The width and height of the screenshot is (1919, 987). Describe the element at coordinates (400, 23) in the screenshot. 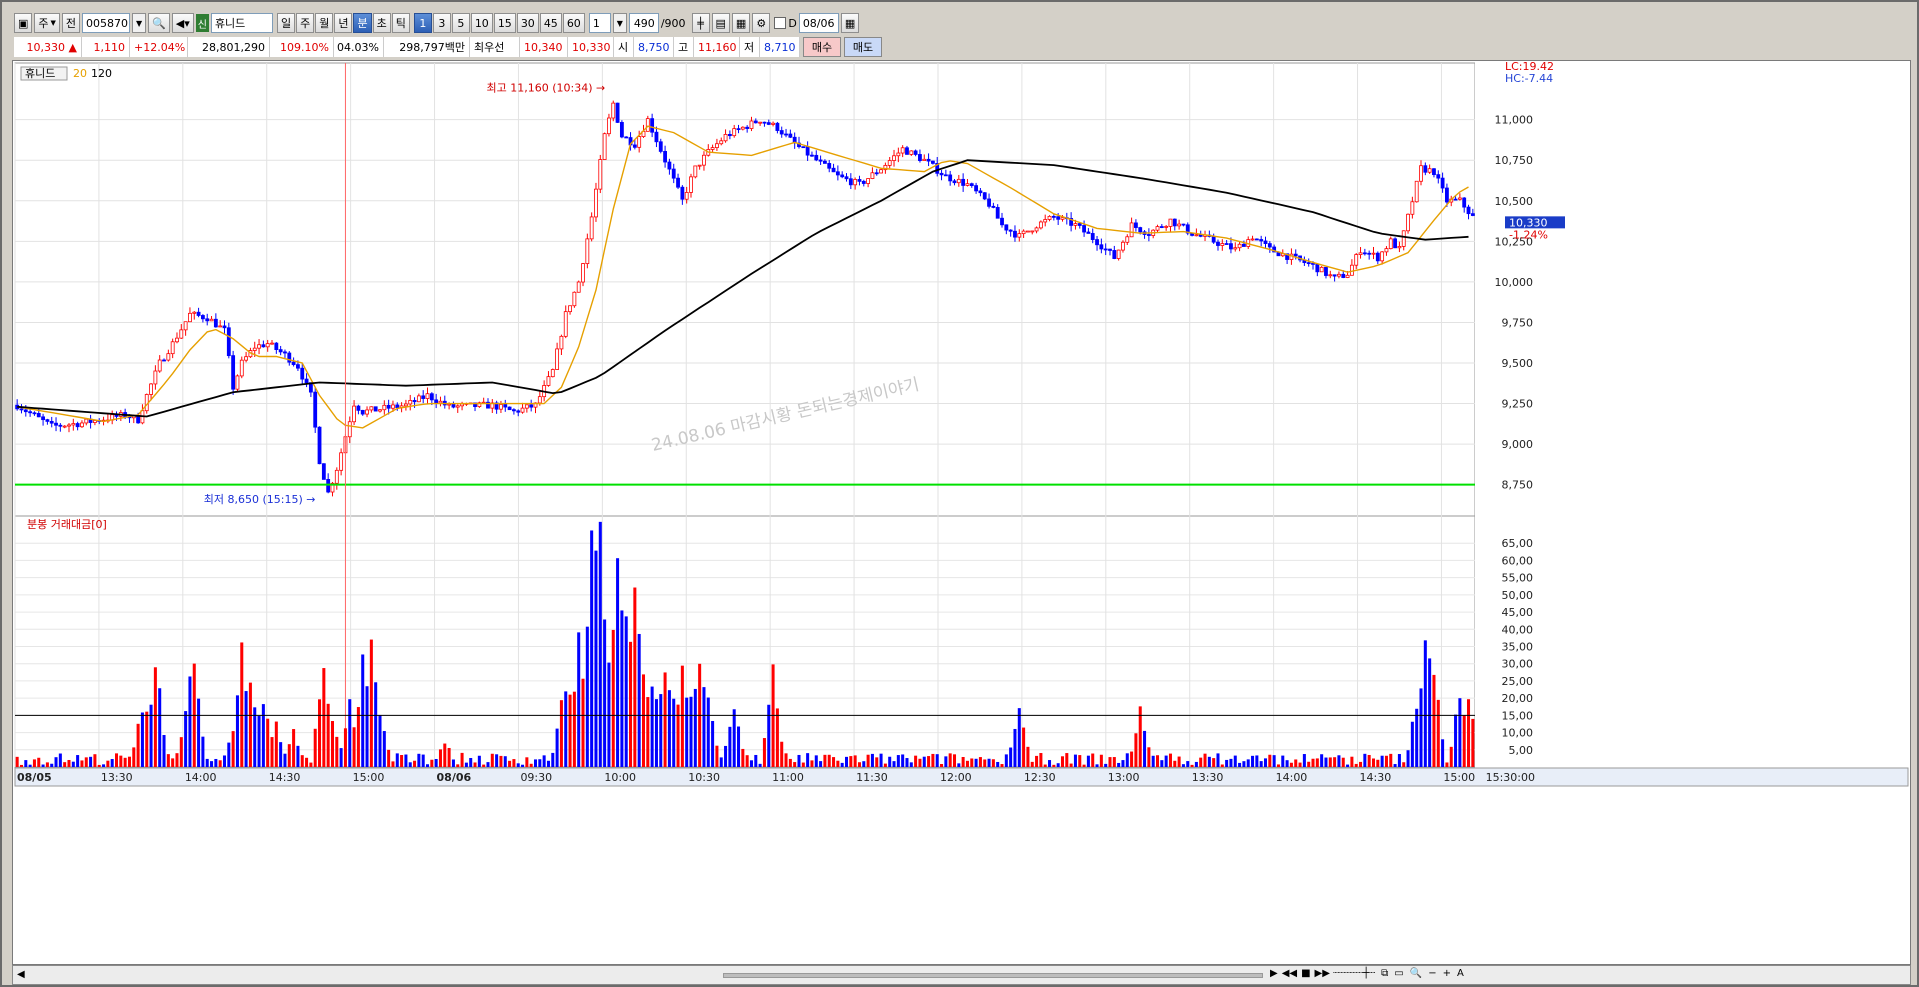

I see `period-tab-틱: 틱` at that location.